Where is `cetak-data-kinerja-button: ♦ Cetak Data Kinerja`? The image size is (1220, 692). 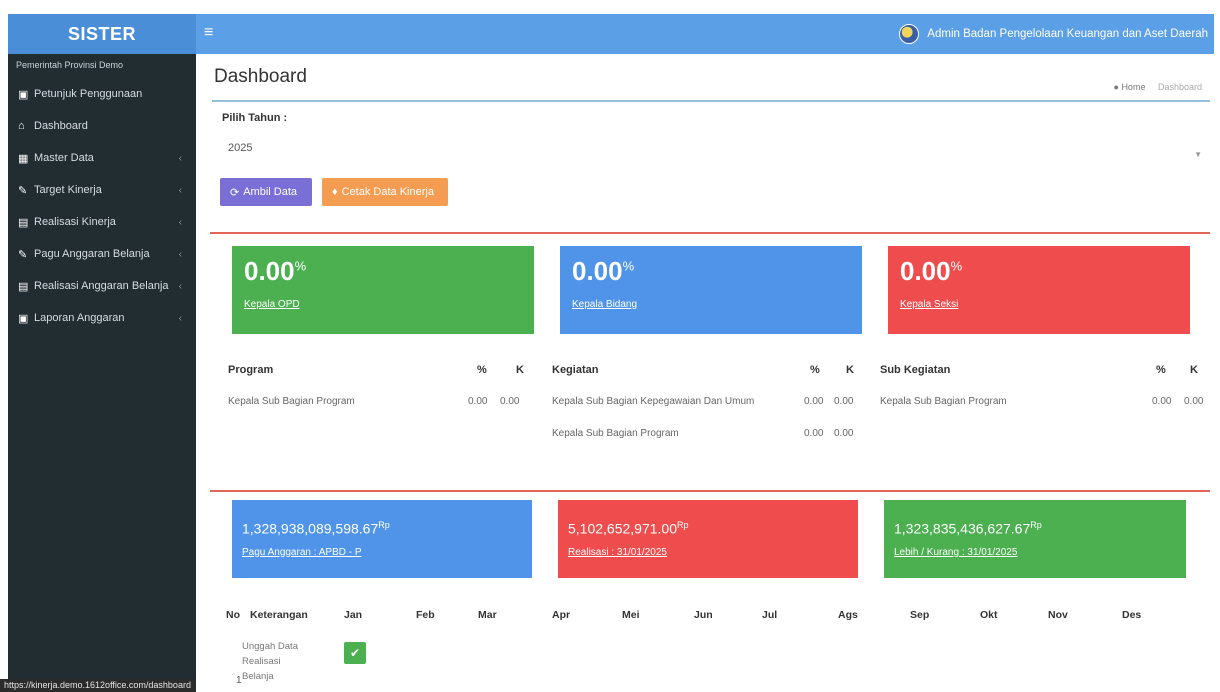 cetak-data-kinerja-button: ♦ Cetak Data Kinerja is located at coordinates (385, 192).